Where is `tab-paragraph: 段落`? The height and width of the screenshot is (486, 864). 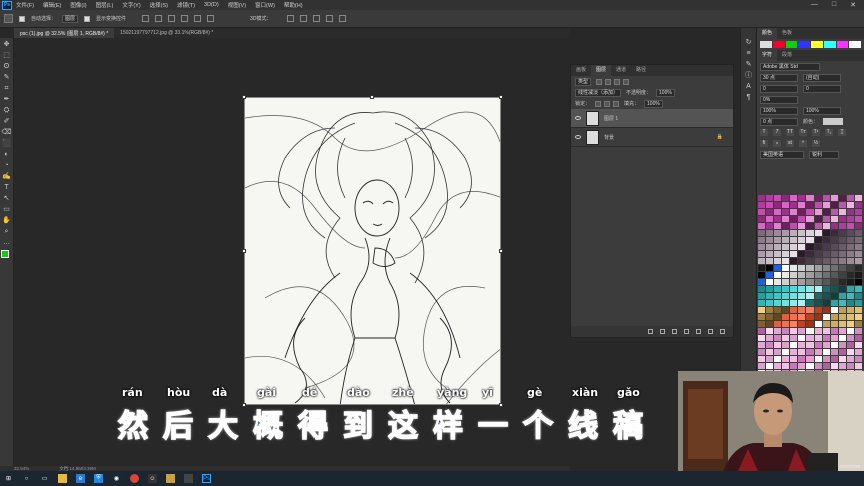
tab-paragraph: 段落 is located at coordinates (787, 55).